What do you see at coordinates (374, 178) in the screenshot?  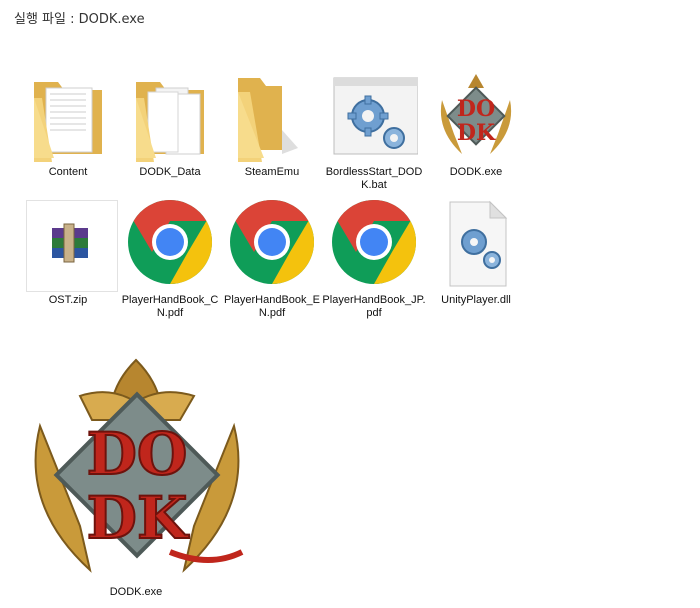 I see `file-label: BordlessStart_DODK.bat` at bounding box center [374, 178].